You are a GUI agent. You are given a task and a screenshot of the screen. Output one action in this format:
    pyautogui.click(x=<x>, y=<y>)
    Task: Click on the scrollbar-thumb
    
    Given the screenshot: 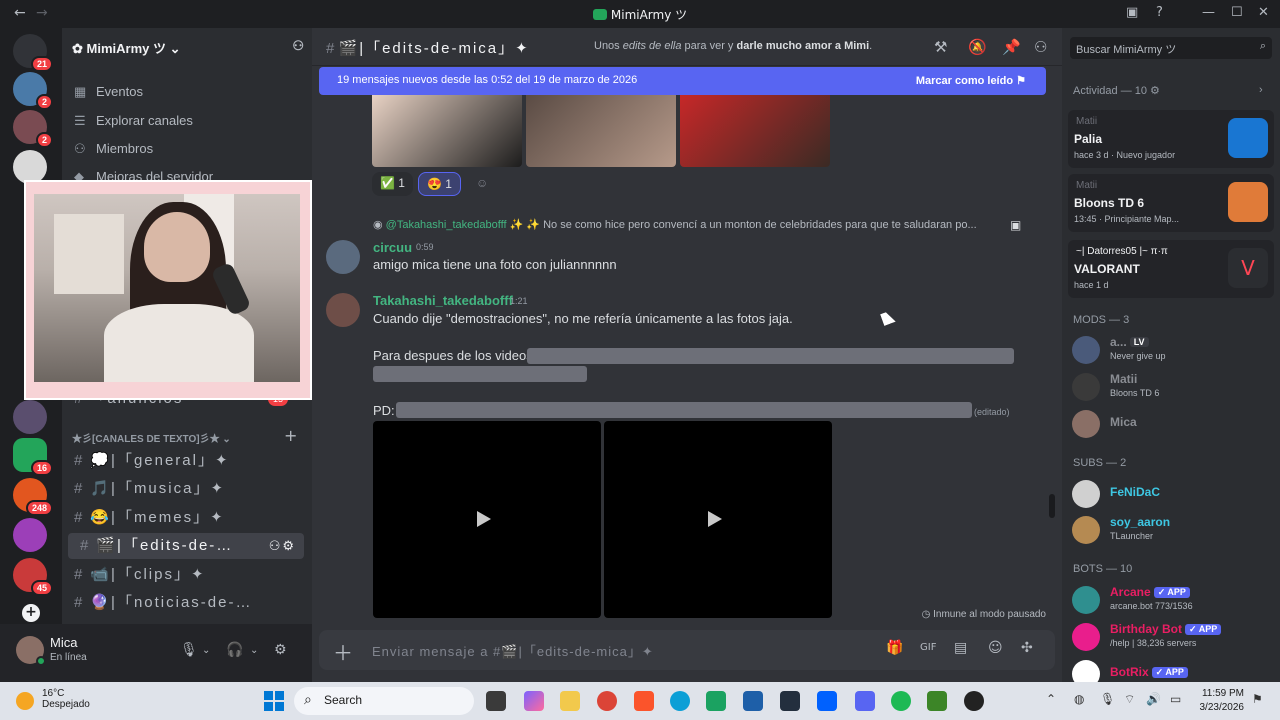 What is the action you would take?
    pyautogui.click(x=1052, y=506)
    